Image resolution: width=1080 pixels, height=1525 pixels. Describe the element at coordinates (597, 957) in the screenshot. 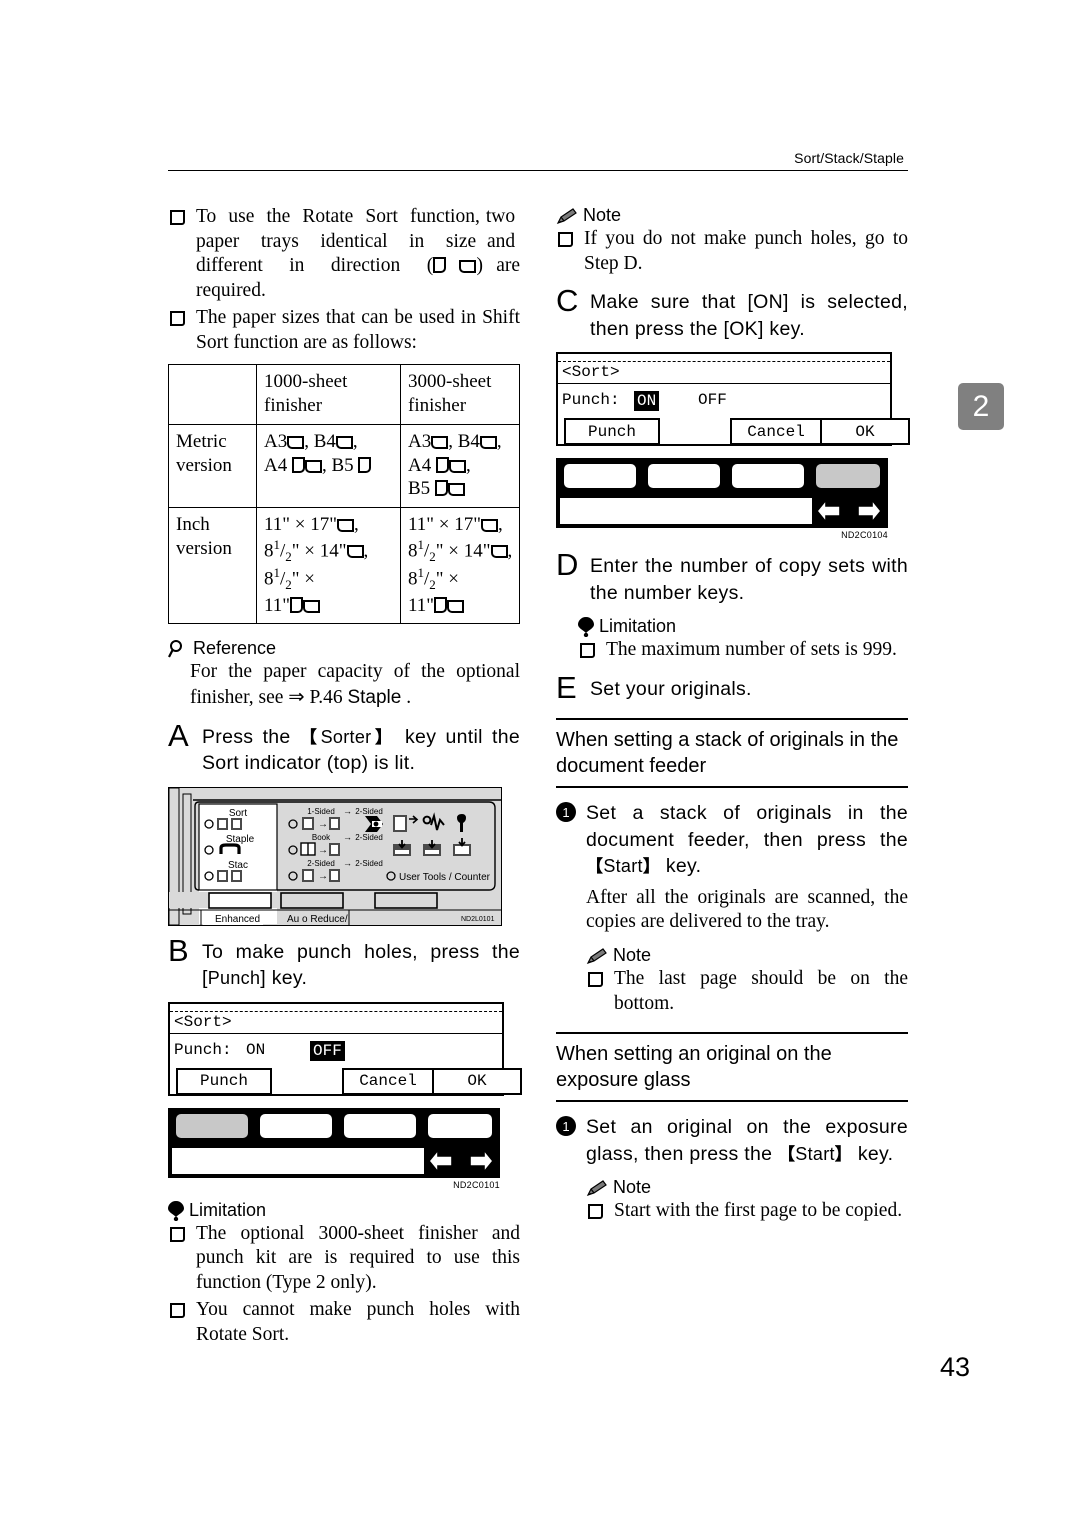

I see `pencil-icon` at that location.